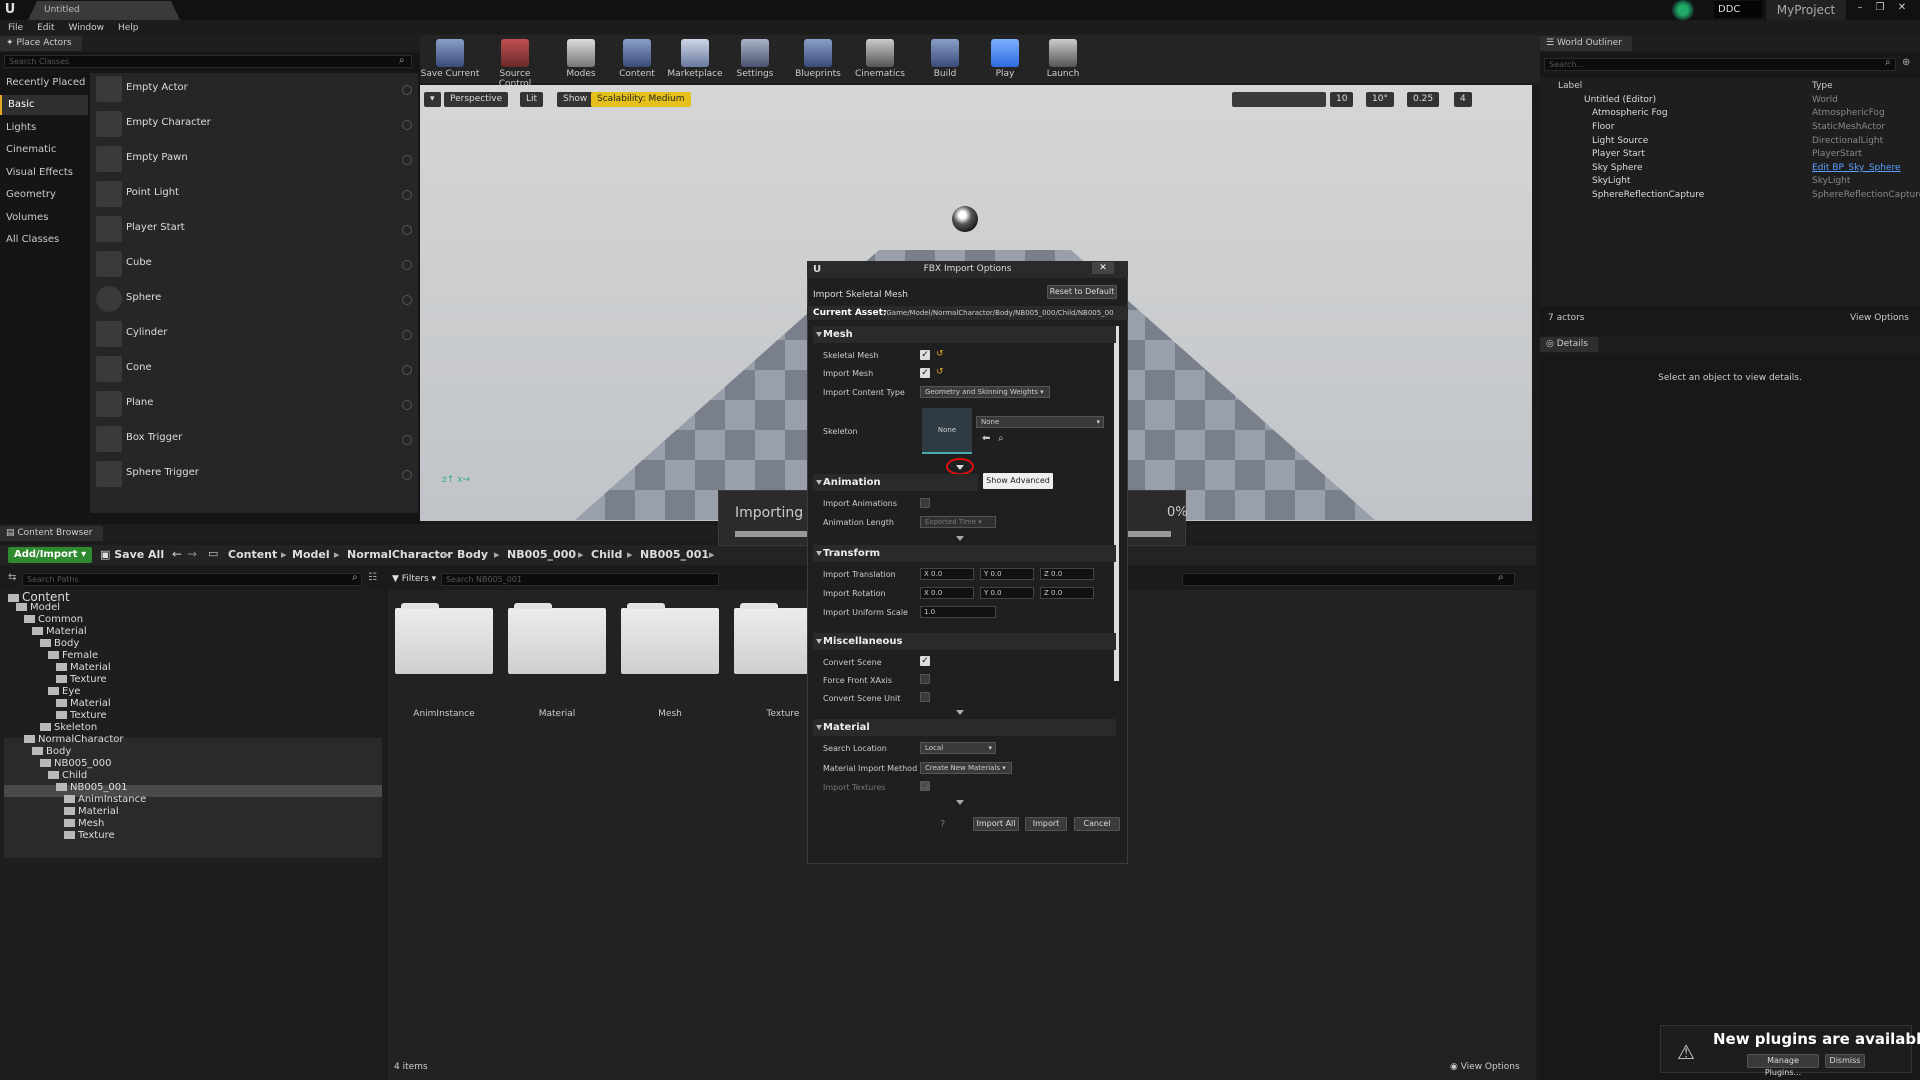  Describe the element at coordinates (87, 28) in the screenshot. I see `menu-window: Window` at that location.